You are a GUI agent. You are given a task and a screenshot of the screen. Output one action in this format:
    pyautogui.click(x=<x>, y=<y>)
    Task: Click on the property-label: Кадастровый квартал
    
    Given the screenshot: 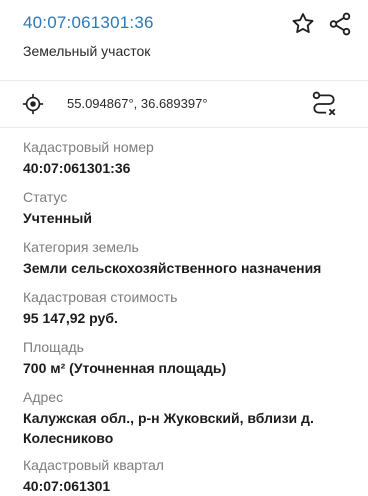 What is the action you would take?
    pyautogui.click(x=93, y=465)
    